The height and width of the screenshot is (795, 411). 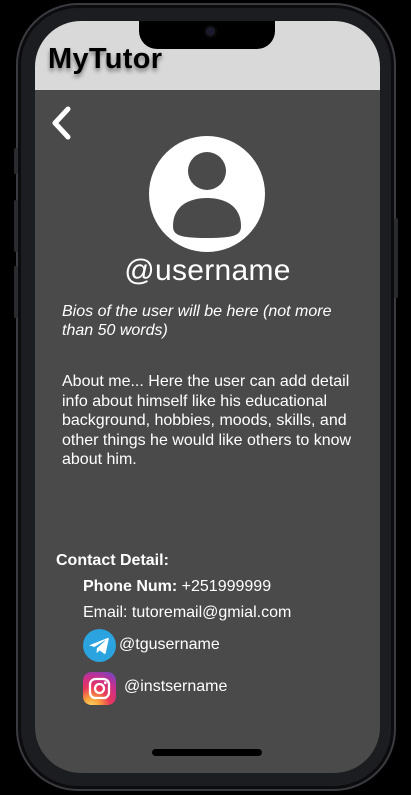 What do you see at coordinates (187, 612) in the screenshot?
I see `email-line: Email: tutoremail@gmial.com` at bounding box center [187, 612].